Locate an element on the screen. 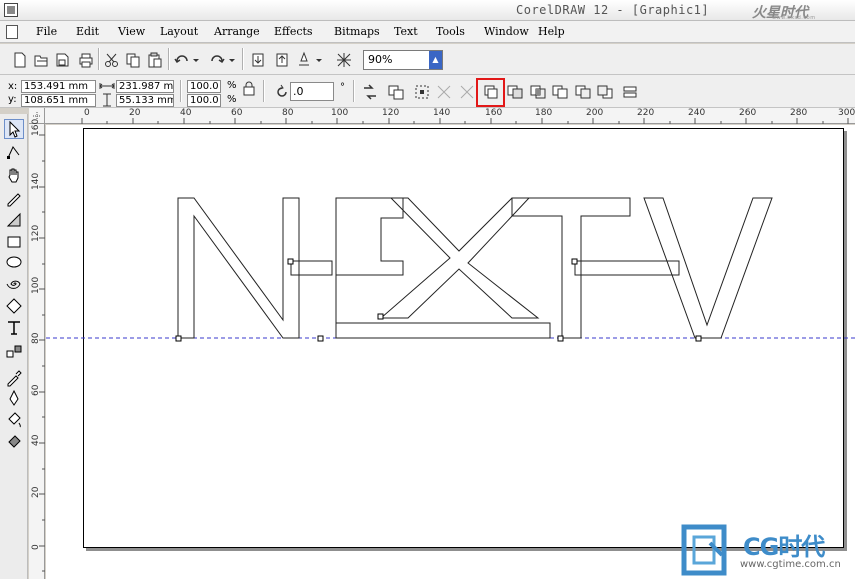  basic-shapes-icon is located at coordinates (14, 306).